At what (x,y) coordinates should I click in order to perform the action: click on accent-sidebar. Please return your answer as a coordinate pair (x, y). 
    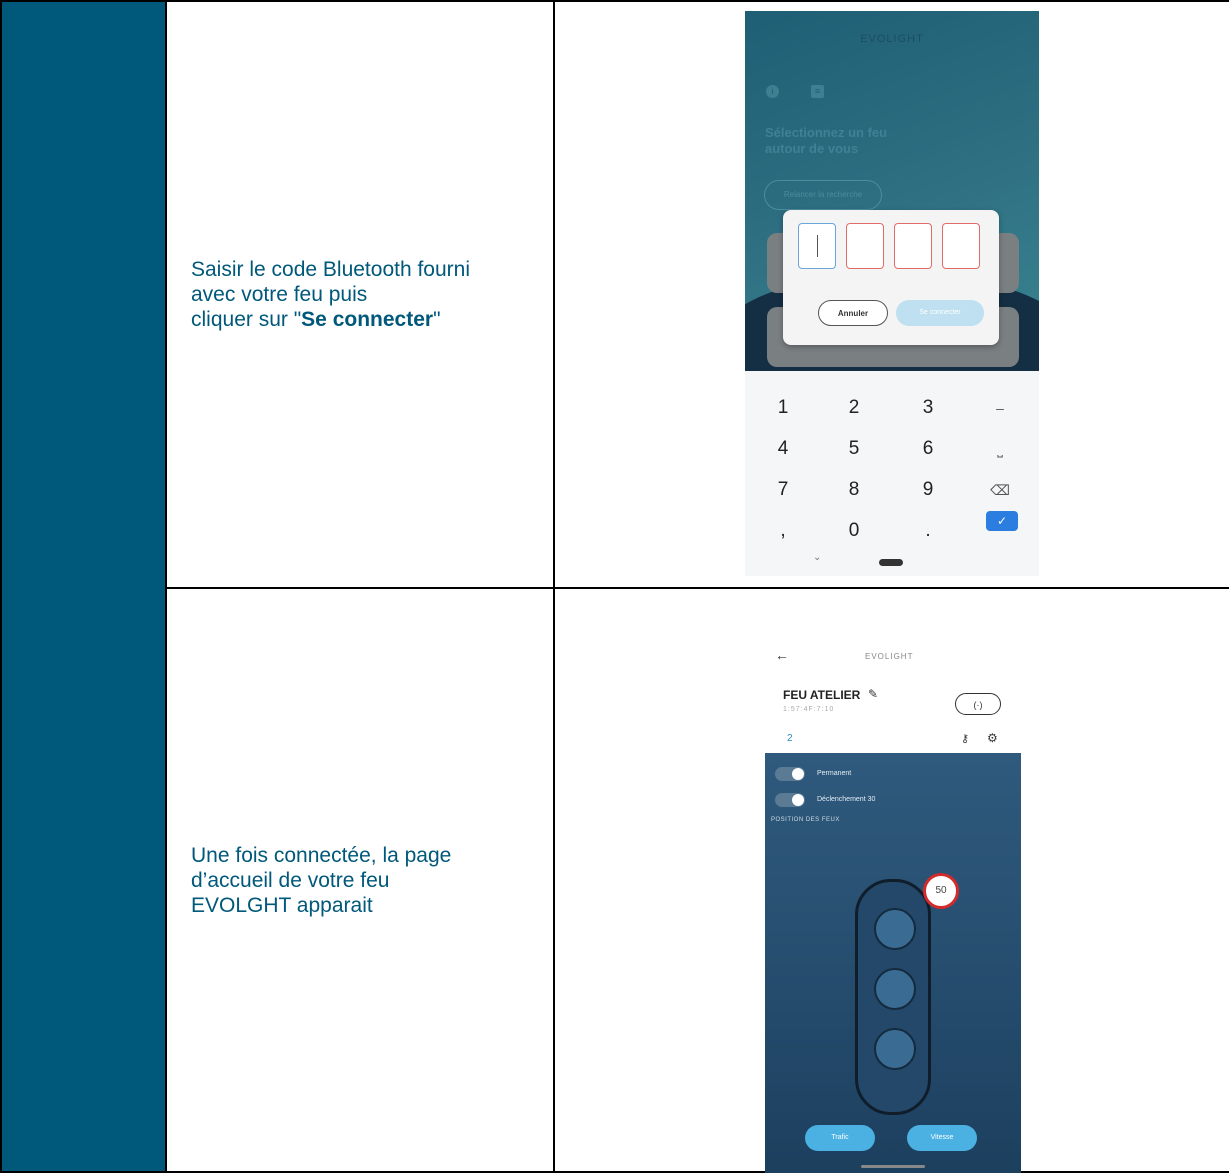
    Looking at the image, I should click on (83, 586).